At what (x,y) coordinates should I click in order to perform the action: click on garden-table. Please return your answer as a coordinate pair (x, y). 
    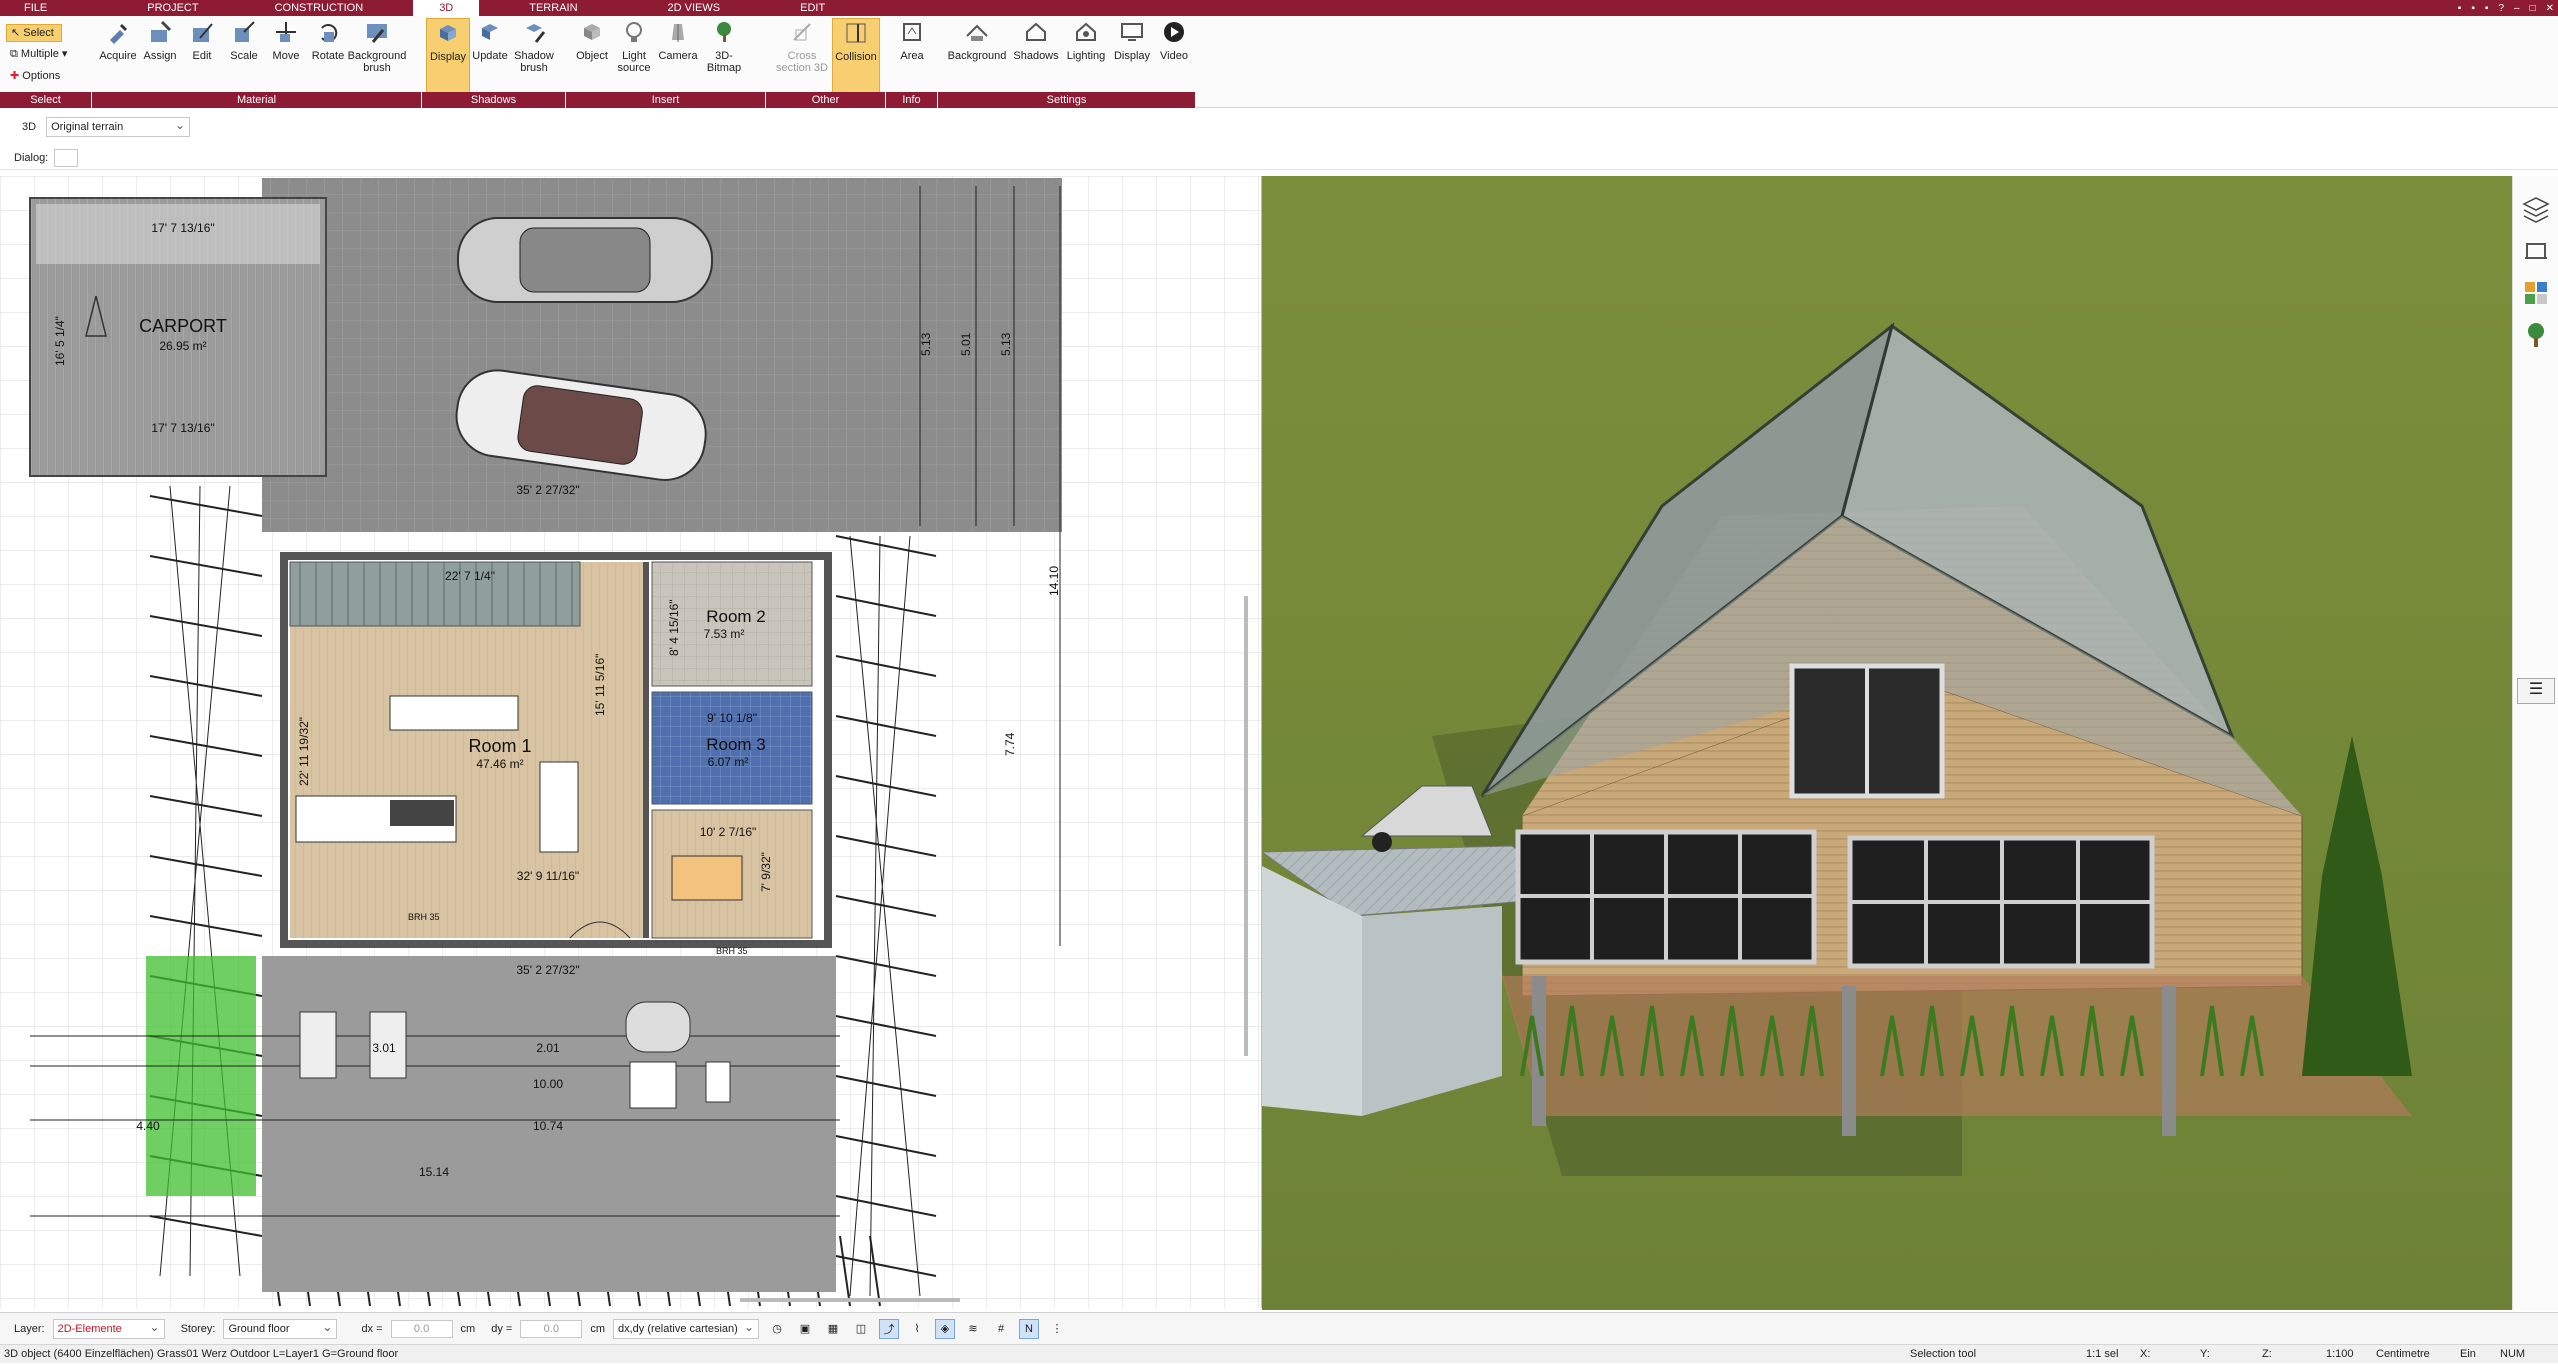
    Looking at the image, I should click on (653, 1085).